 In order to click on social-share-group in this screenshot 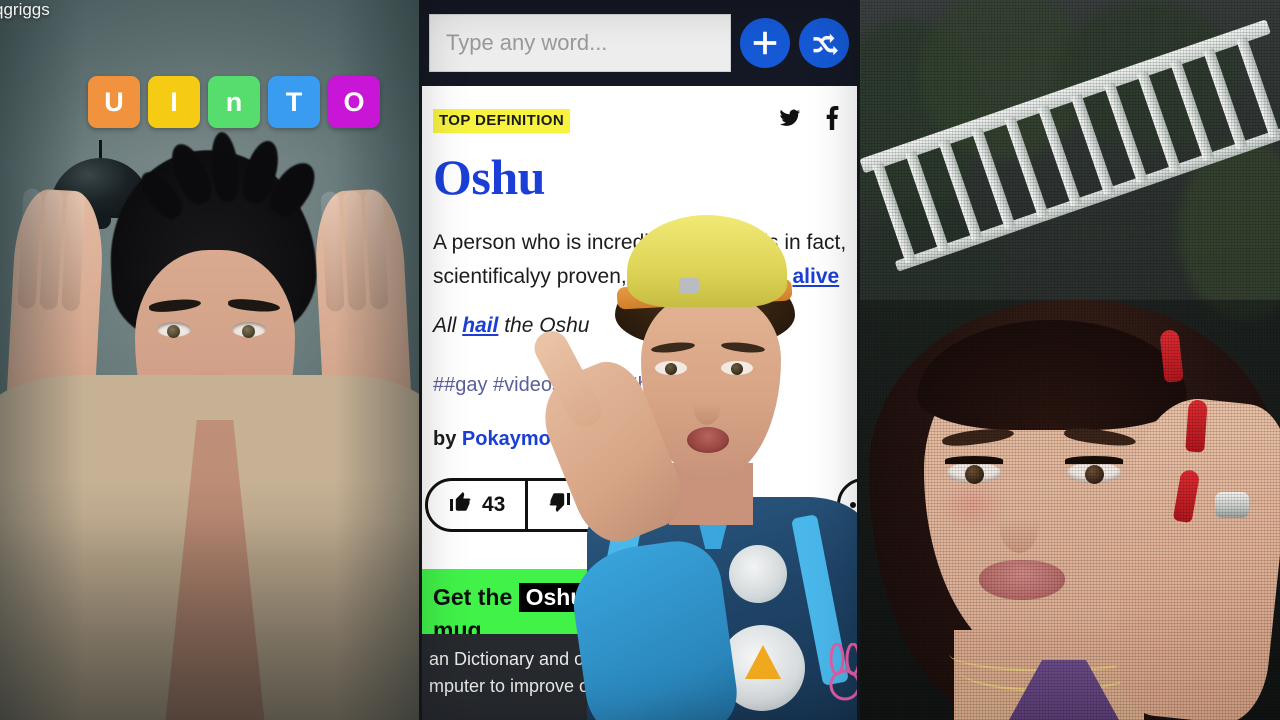, I will do `click(811, 120)`.